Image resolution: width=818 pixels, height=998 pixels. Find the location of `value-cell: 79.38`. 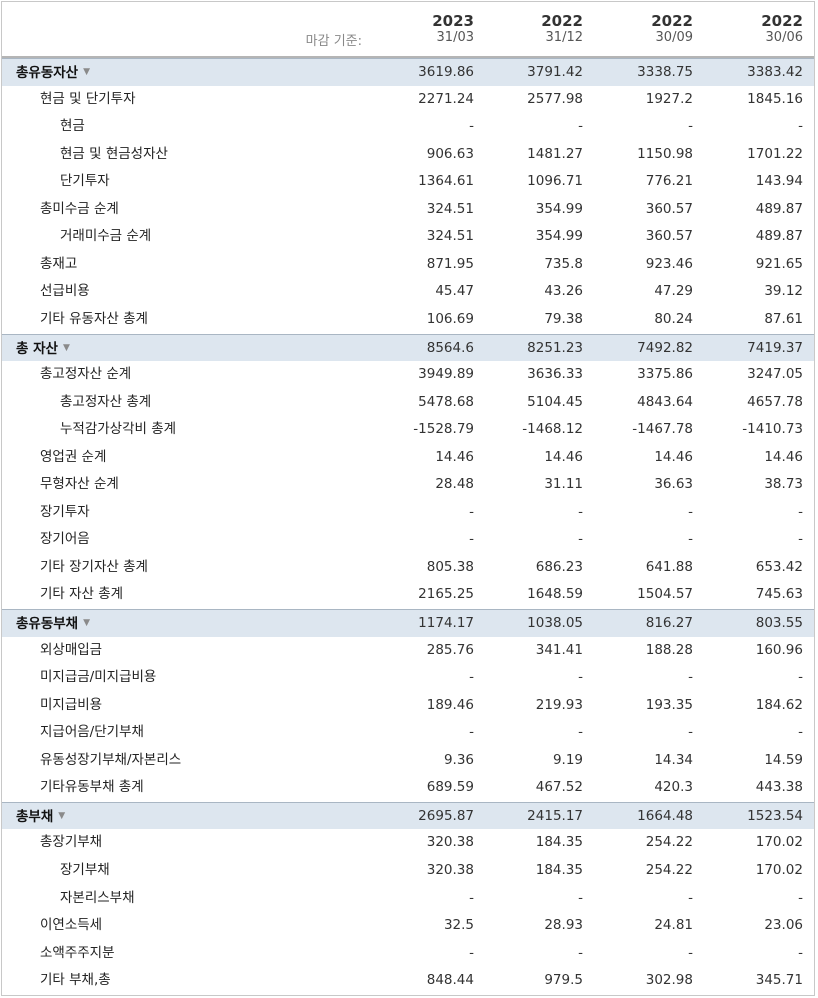

value-cell: 79.38 is located at coordinates (563, 318).